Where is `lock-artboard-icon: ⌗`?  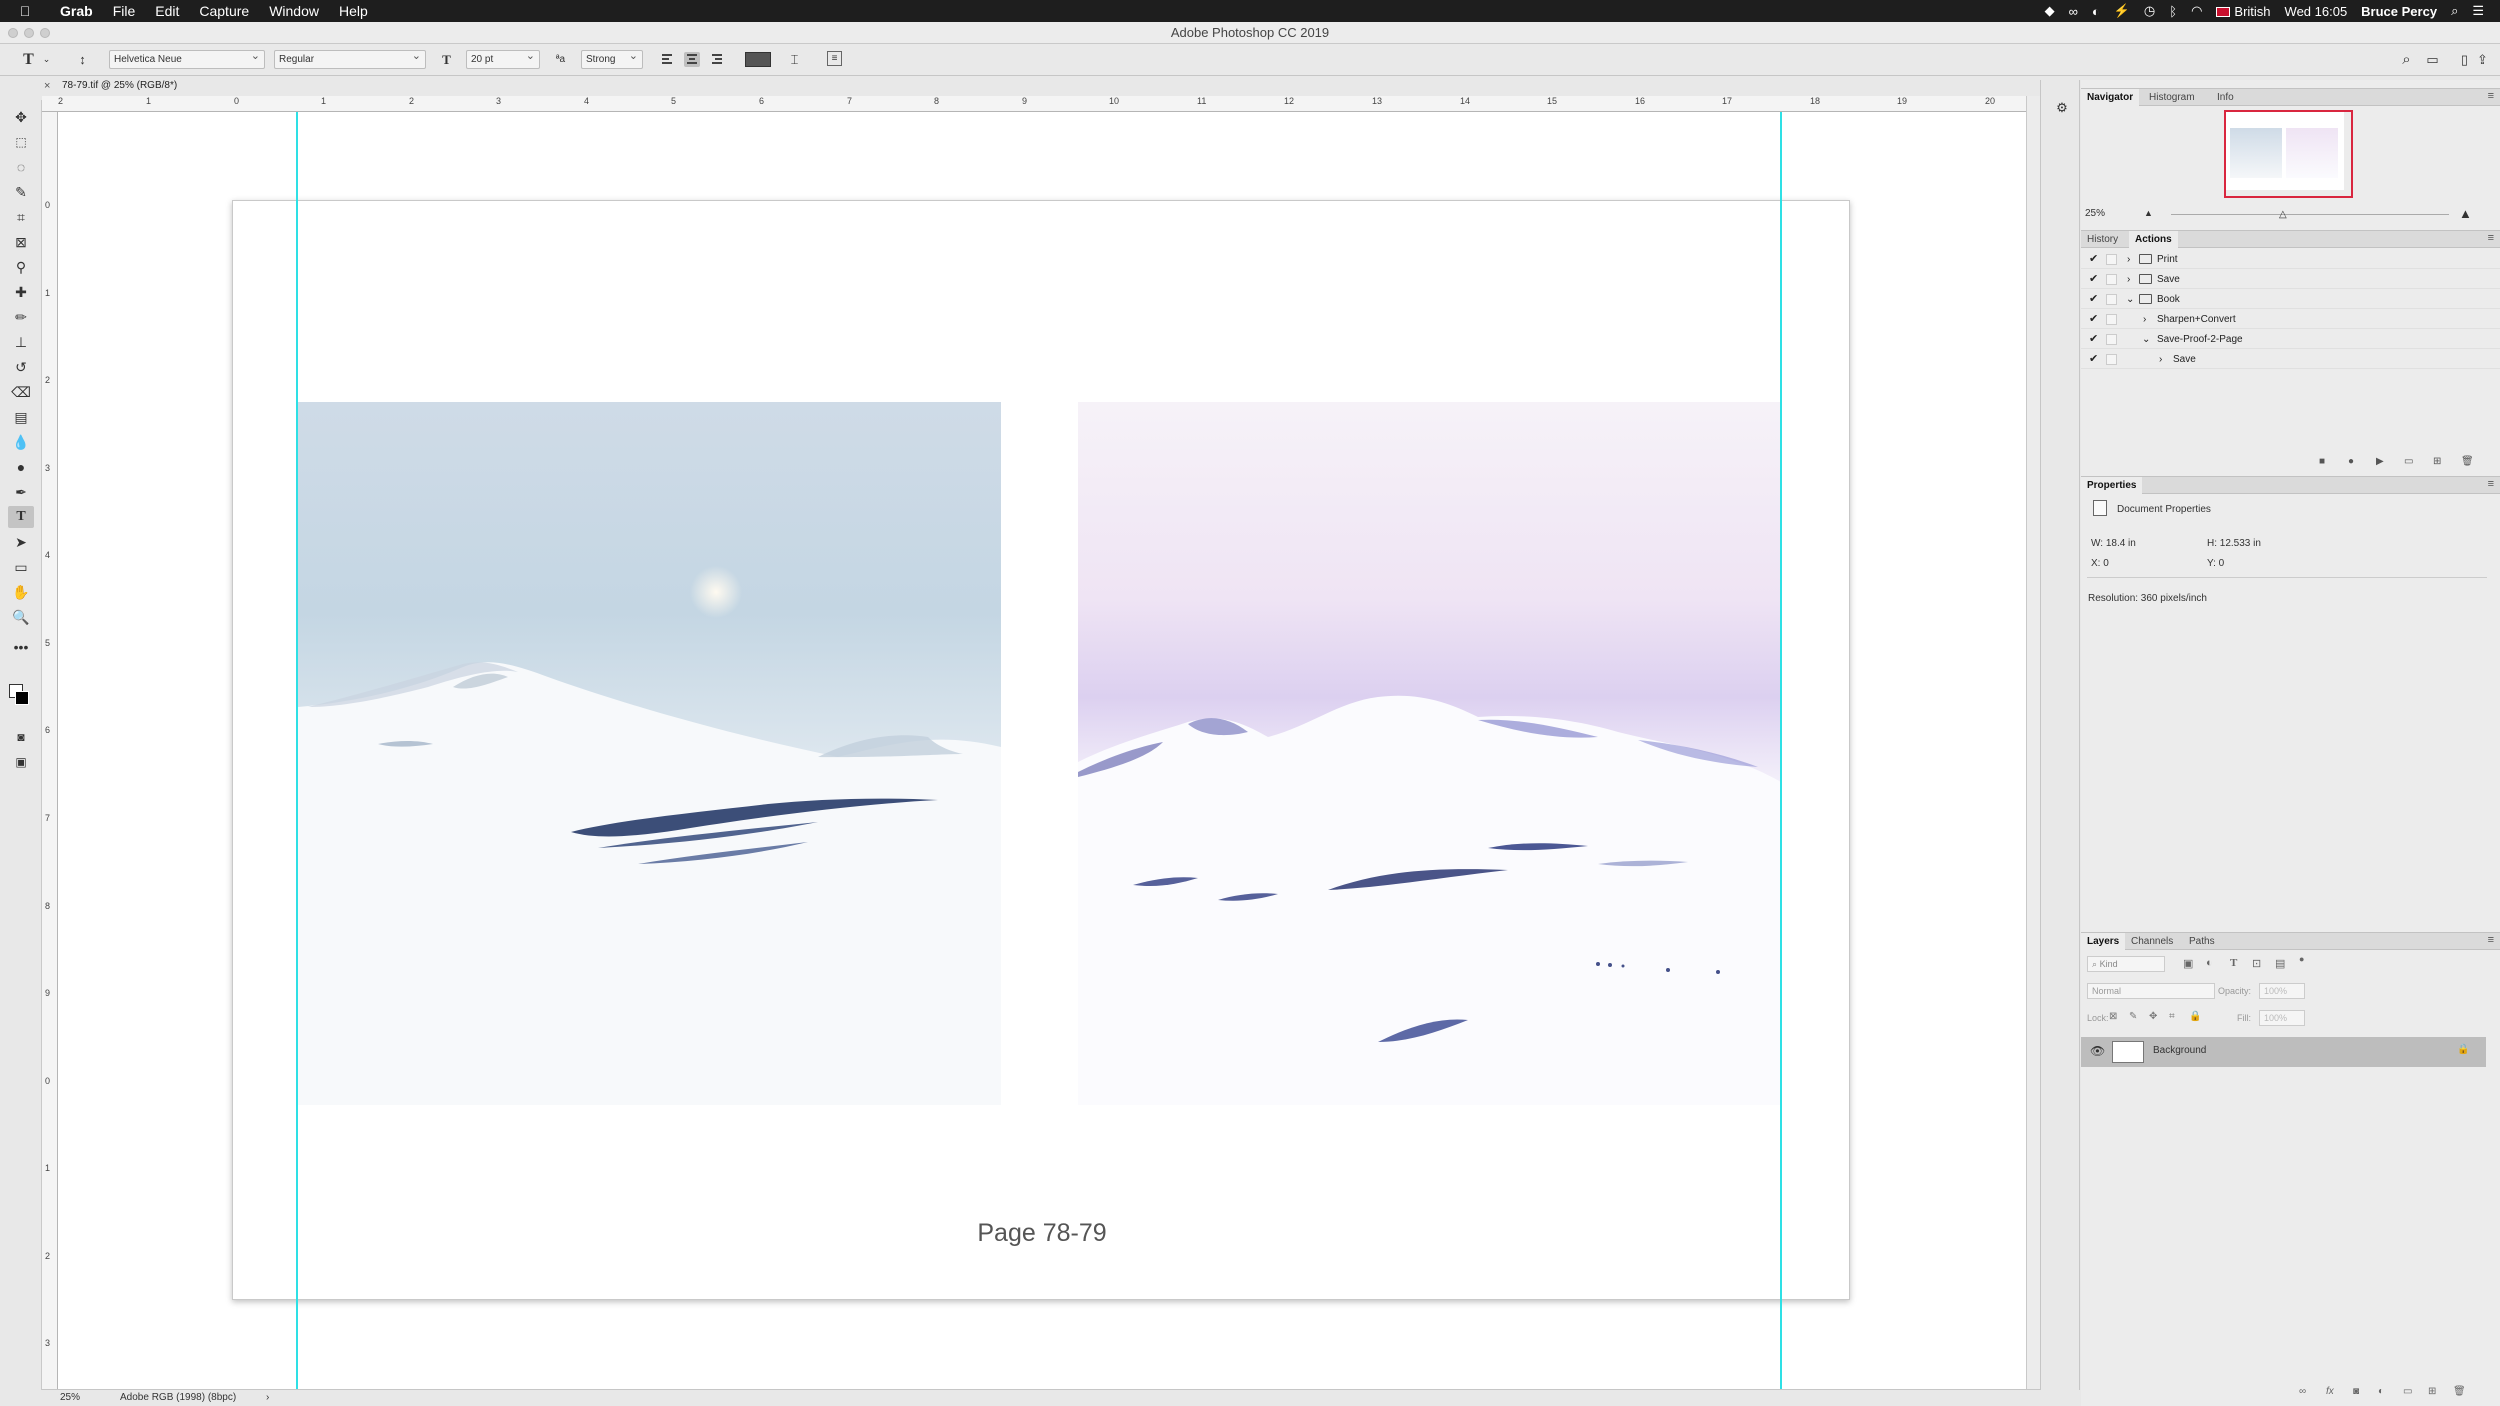
lock-artboard-icon: ⌗ is located at coordinates (2172, 1016).